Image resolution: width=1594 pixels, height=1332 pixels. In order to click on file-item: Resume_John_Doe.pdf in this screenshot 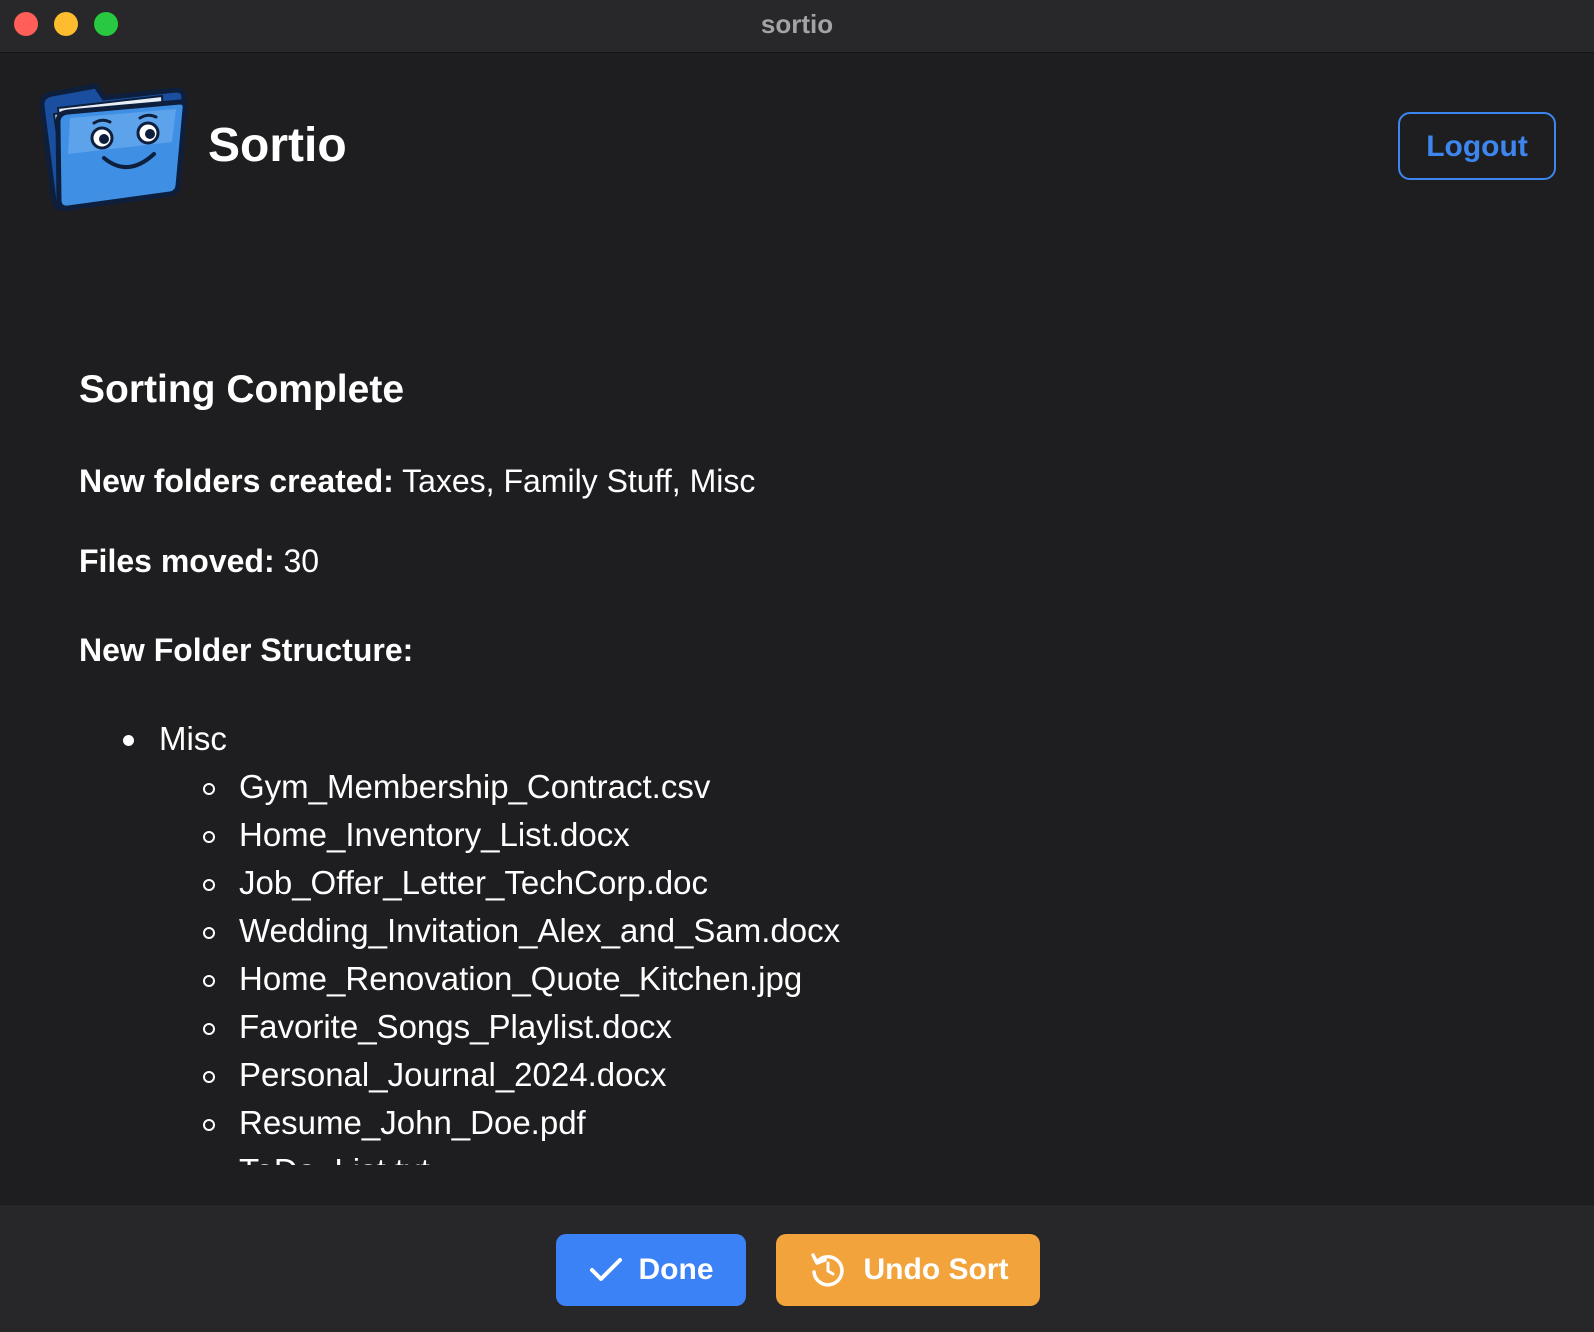, I will do `click(499, 1123)`.